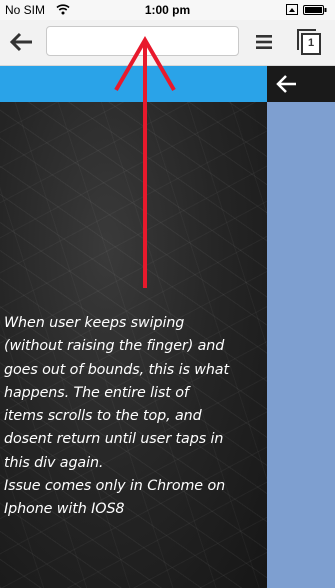  Describe the element at coordinates (301, 84) in the screenshot. I see `side-panel-header` at that location.